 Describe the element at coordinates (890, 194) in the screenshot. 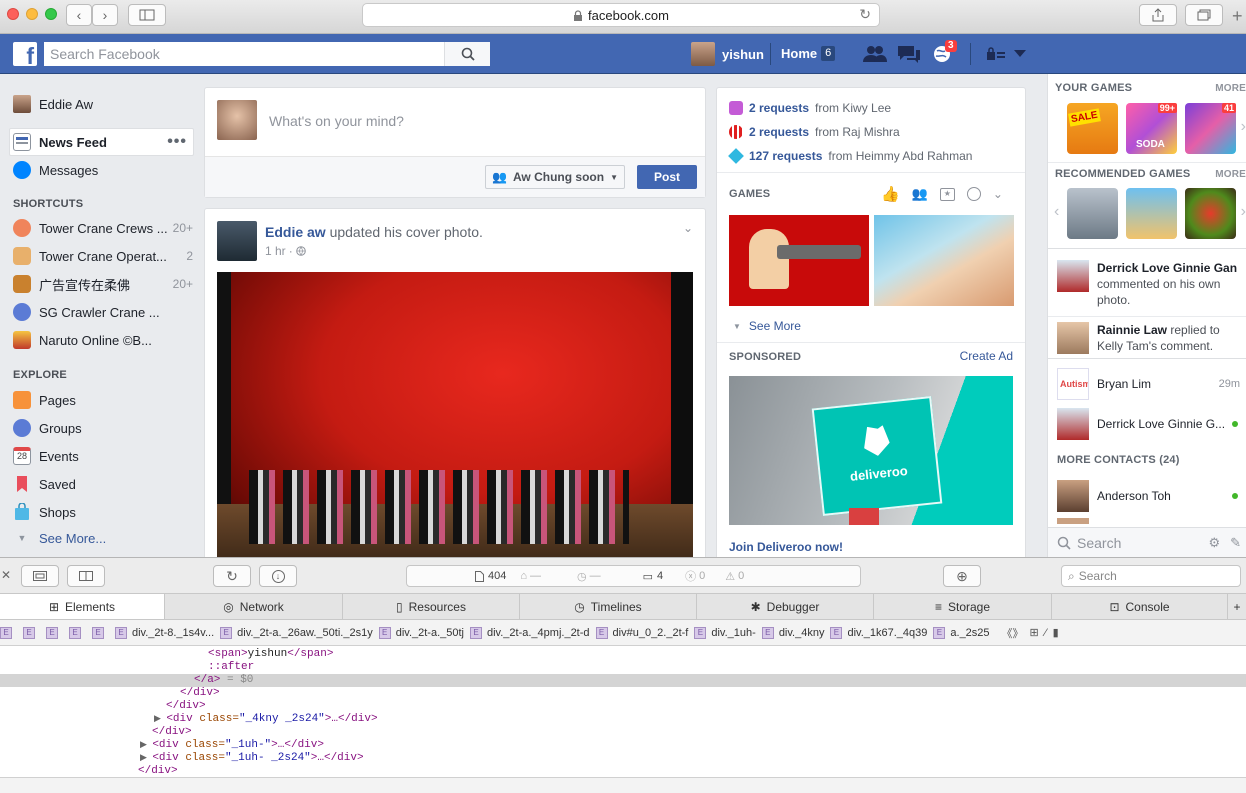

I see `thumbs-up-icon: 👍` at that location.